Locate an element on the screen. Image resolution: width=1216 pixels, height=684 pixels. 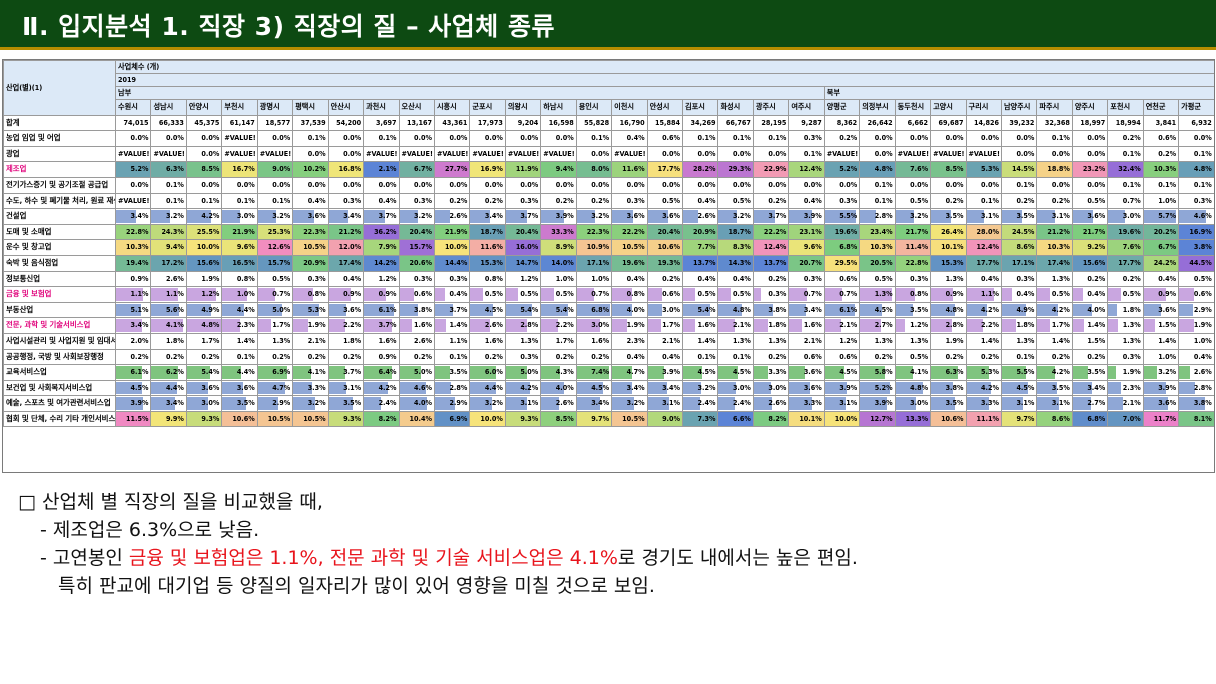
table-cell: 3.5% is located at coordinates (239, 403).